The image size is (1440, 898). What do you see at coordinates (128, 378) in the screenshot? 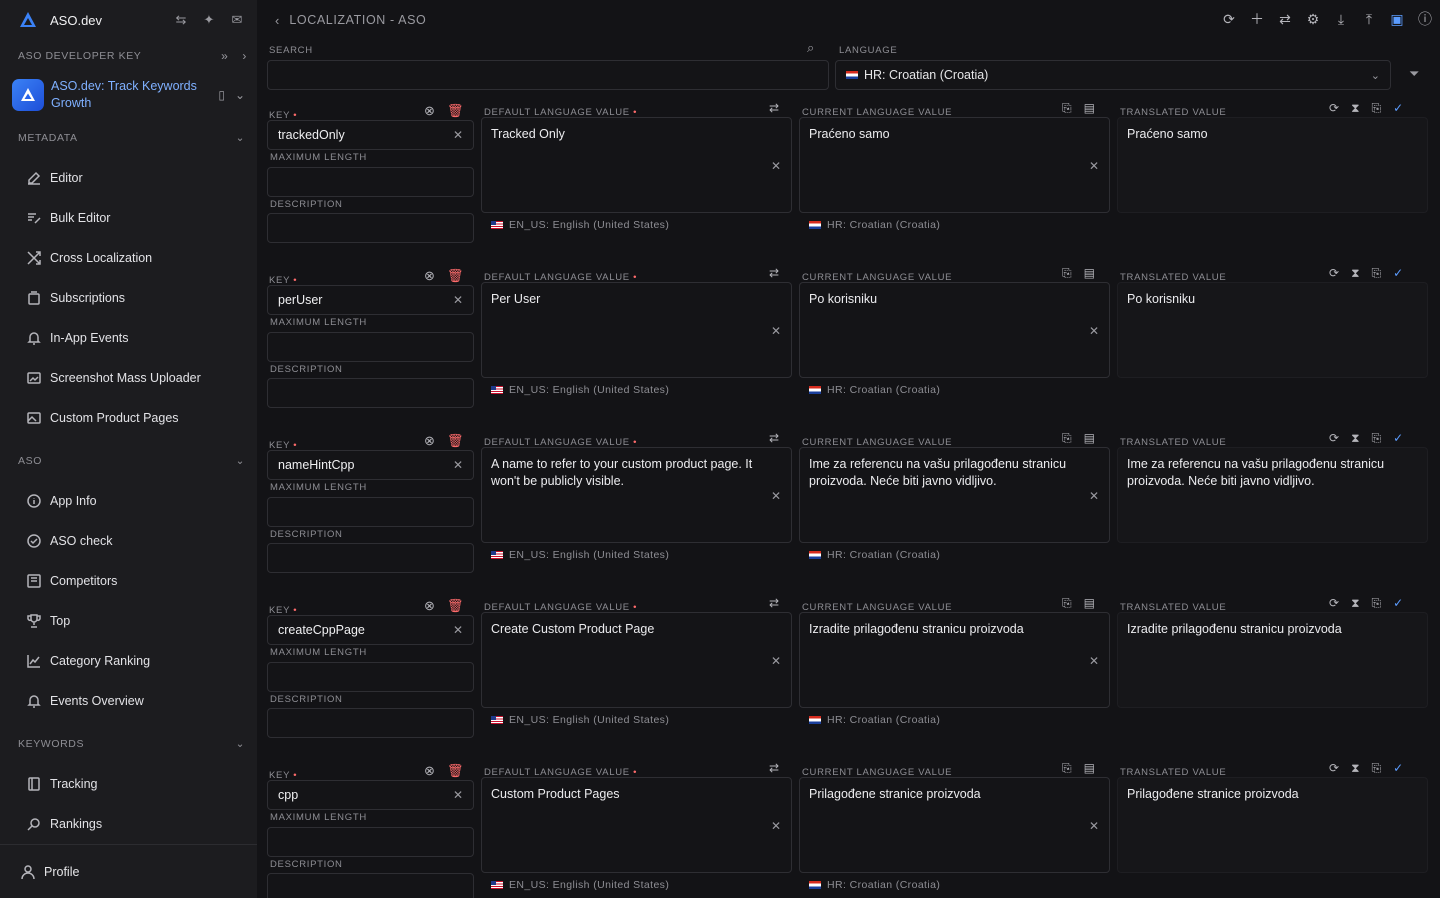
I see `sidebar-item-screenshot-mass-uploader: Screenshot Mass Uploader` at bounding box center [128, 378].